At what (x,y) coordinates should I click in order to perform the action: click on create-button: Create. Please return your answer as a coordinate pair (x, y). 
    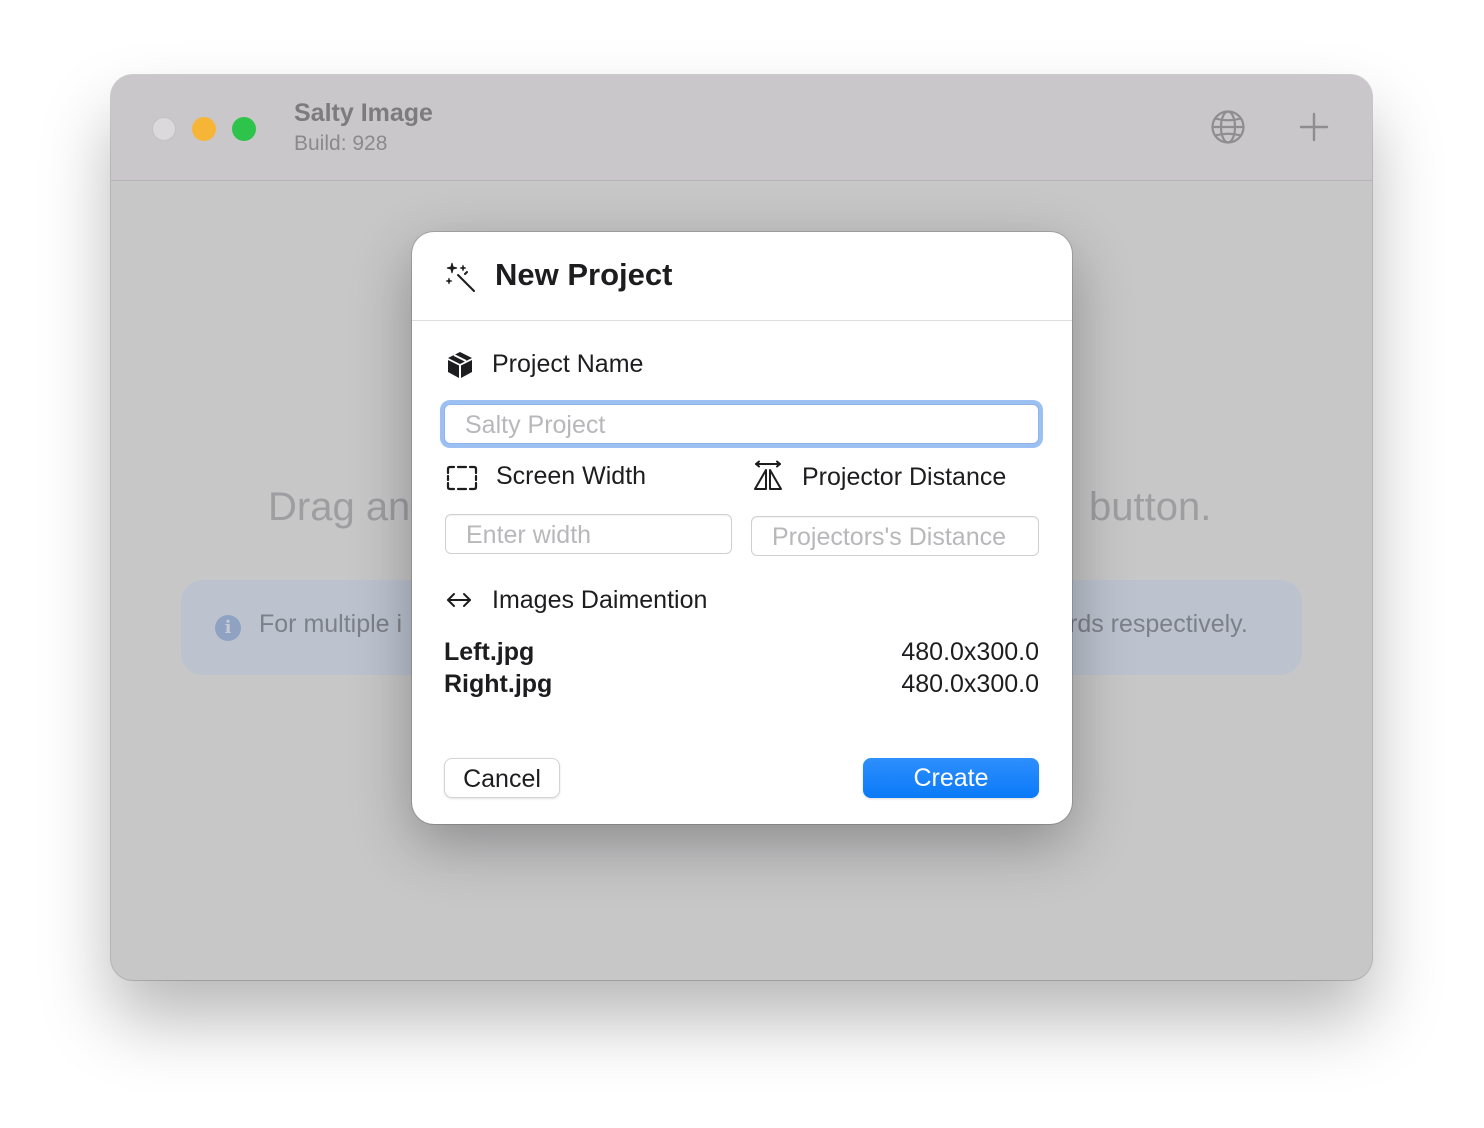
    Looking at the image, I should click on (951, 778).